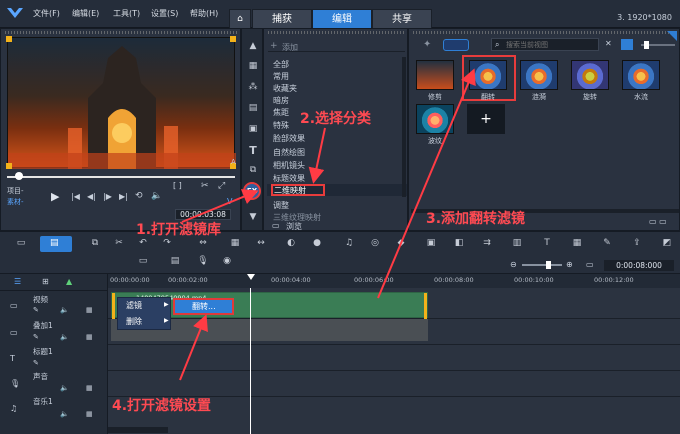 This screenshot has height=434, width=680. I want to click on annotation-step-3: 3.添加翻转滤镜, so click(476, 219).